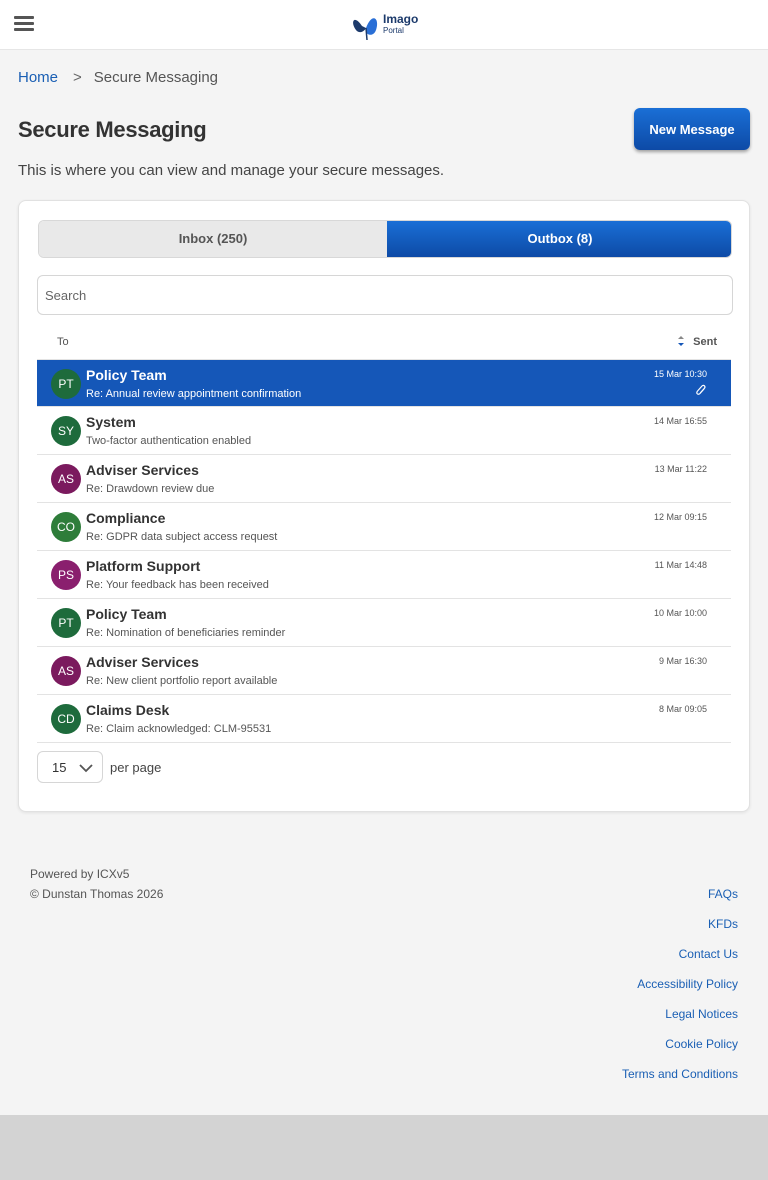  Describe the element at coordinates (705, 342) in the screenshot. I see `column-header-sent: Sent` at that location.